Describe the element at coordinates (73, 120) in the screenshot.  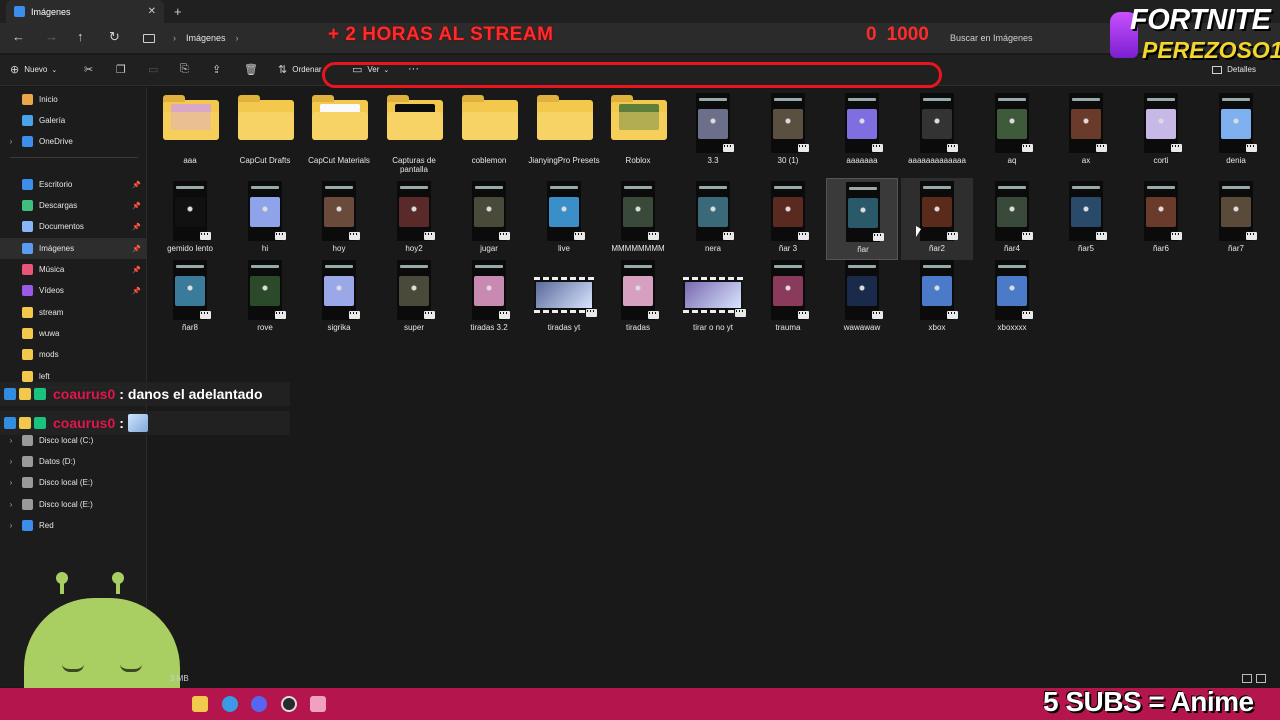
I see `sidebar-item-galería: Galería` at that location.